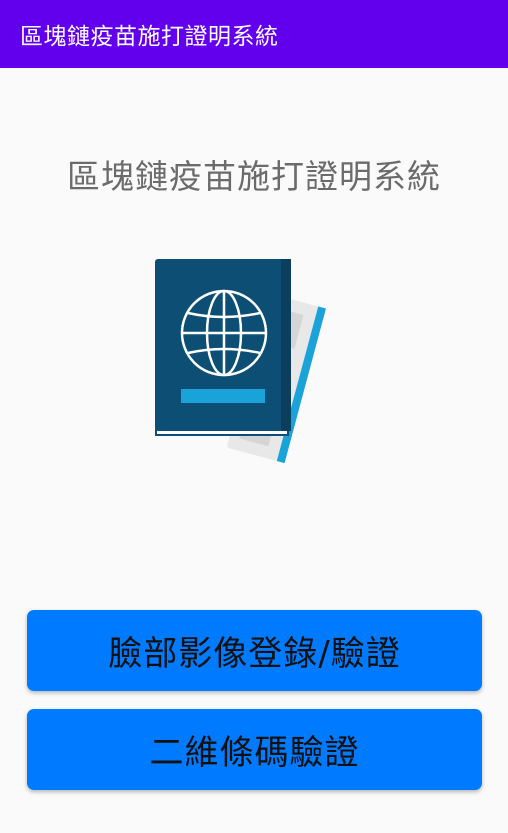 Image resolution: width=508 pixels, height=833 pixels. Describe the element at coordinates (254, 650) in the screenshot. I see `face-registration-button: 臉部影像登錄/驗證` at that location.